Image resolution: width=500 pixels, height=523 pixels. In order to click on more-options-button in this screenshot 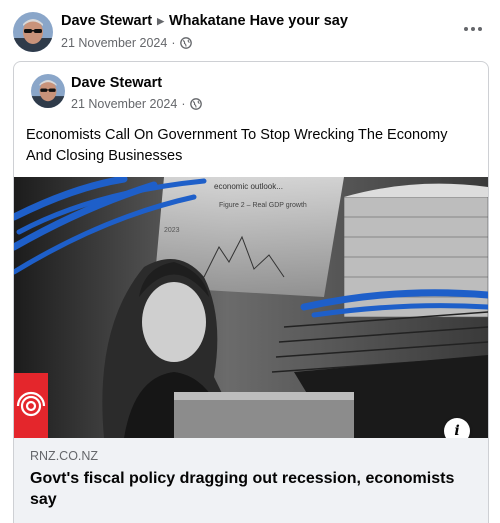, I will do `click(473, 26)`.